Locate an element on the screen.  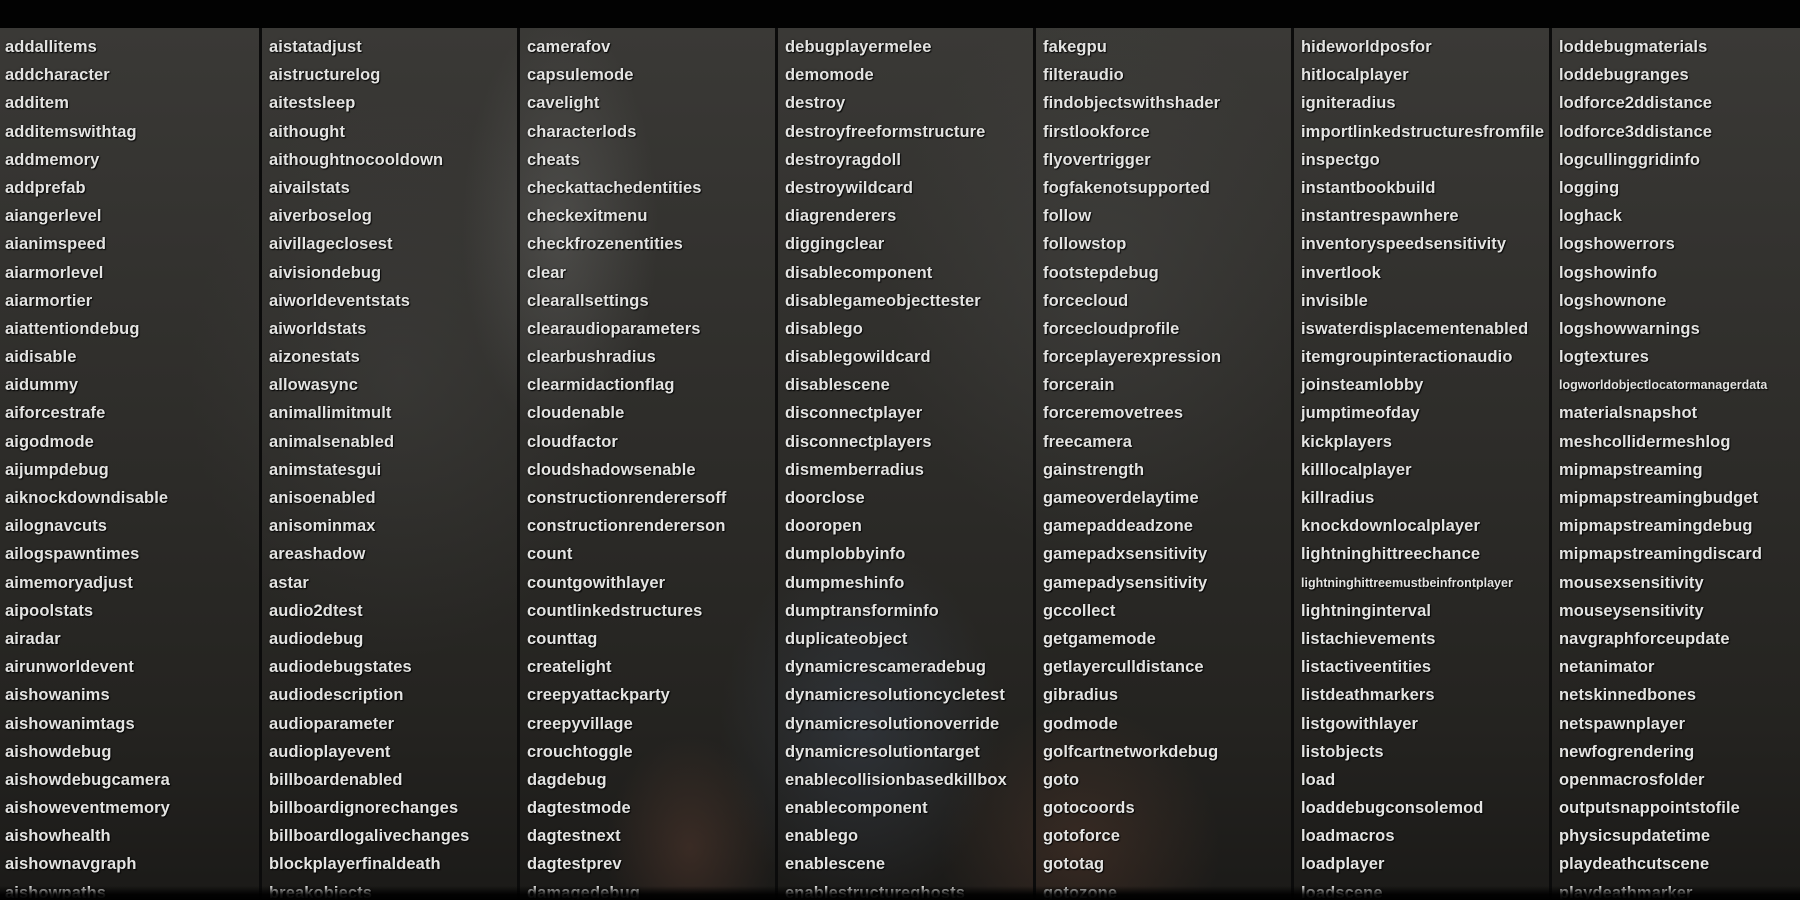
console-command: meshcollidermeshlog is located at coordinates (1676, 442).